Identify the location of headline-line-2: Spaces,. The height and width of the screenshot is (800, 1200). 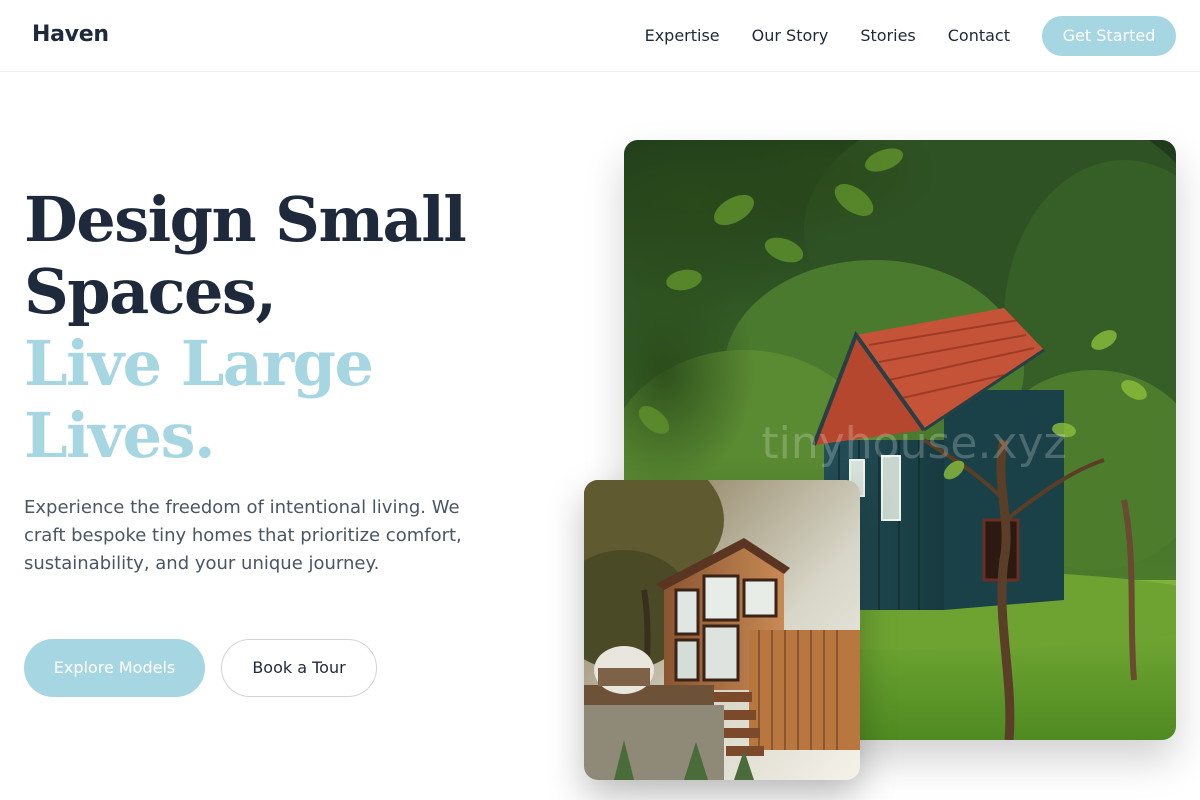
(150, 291).